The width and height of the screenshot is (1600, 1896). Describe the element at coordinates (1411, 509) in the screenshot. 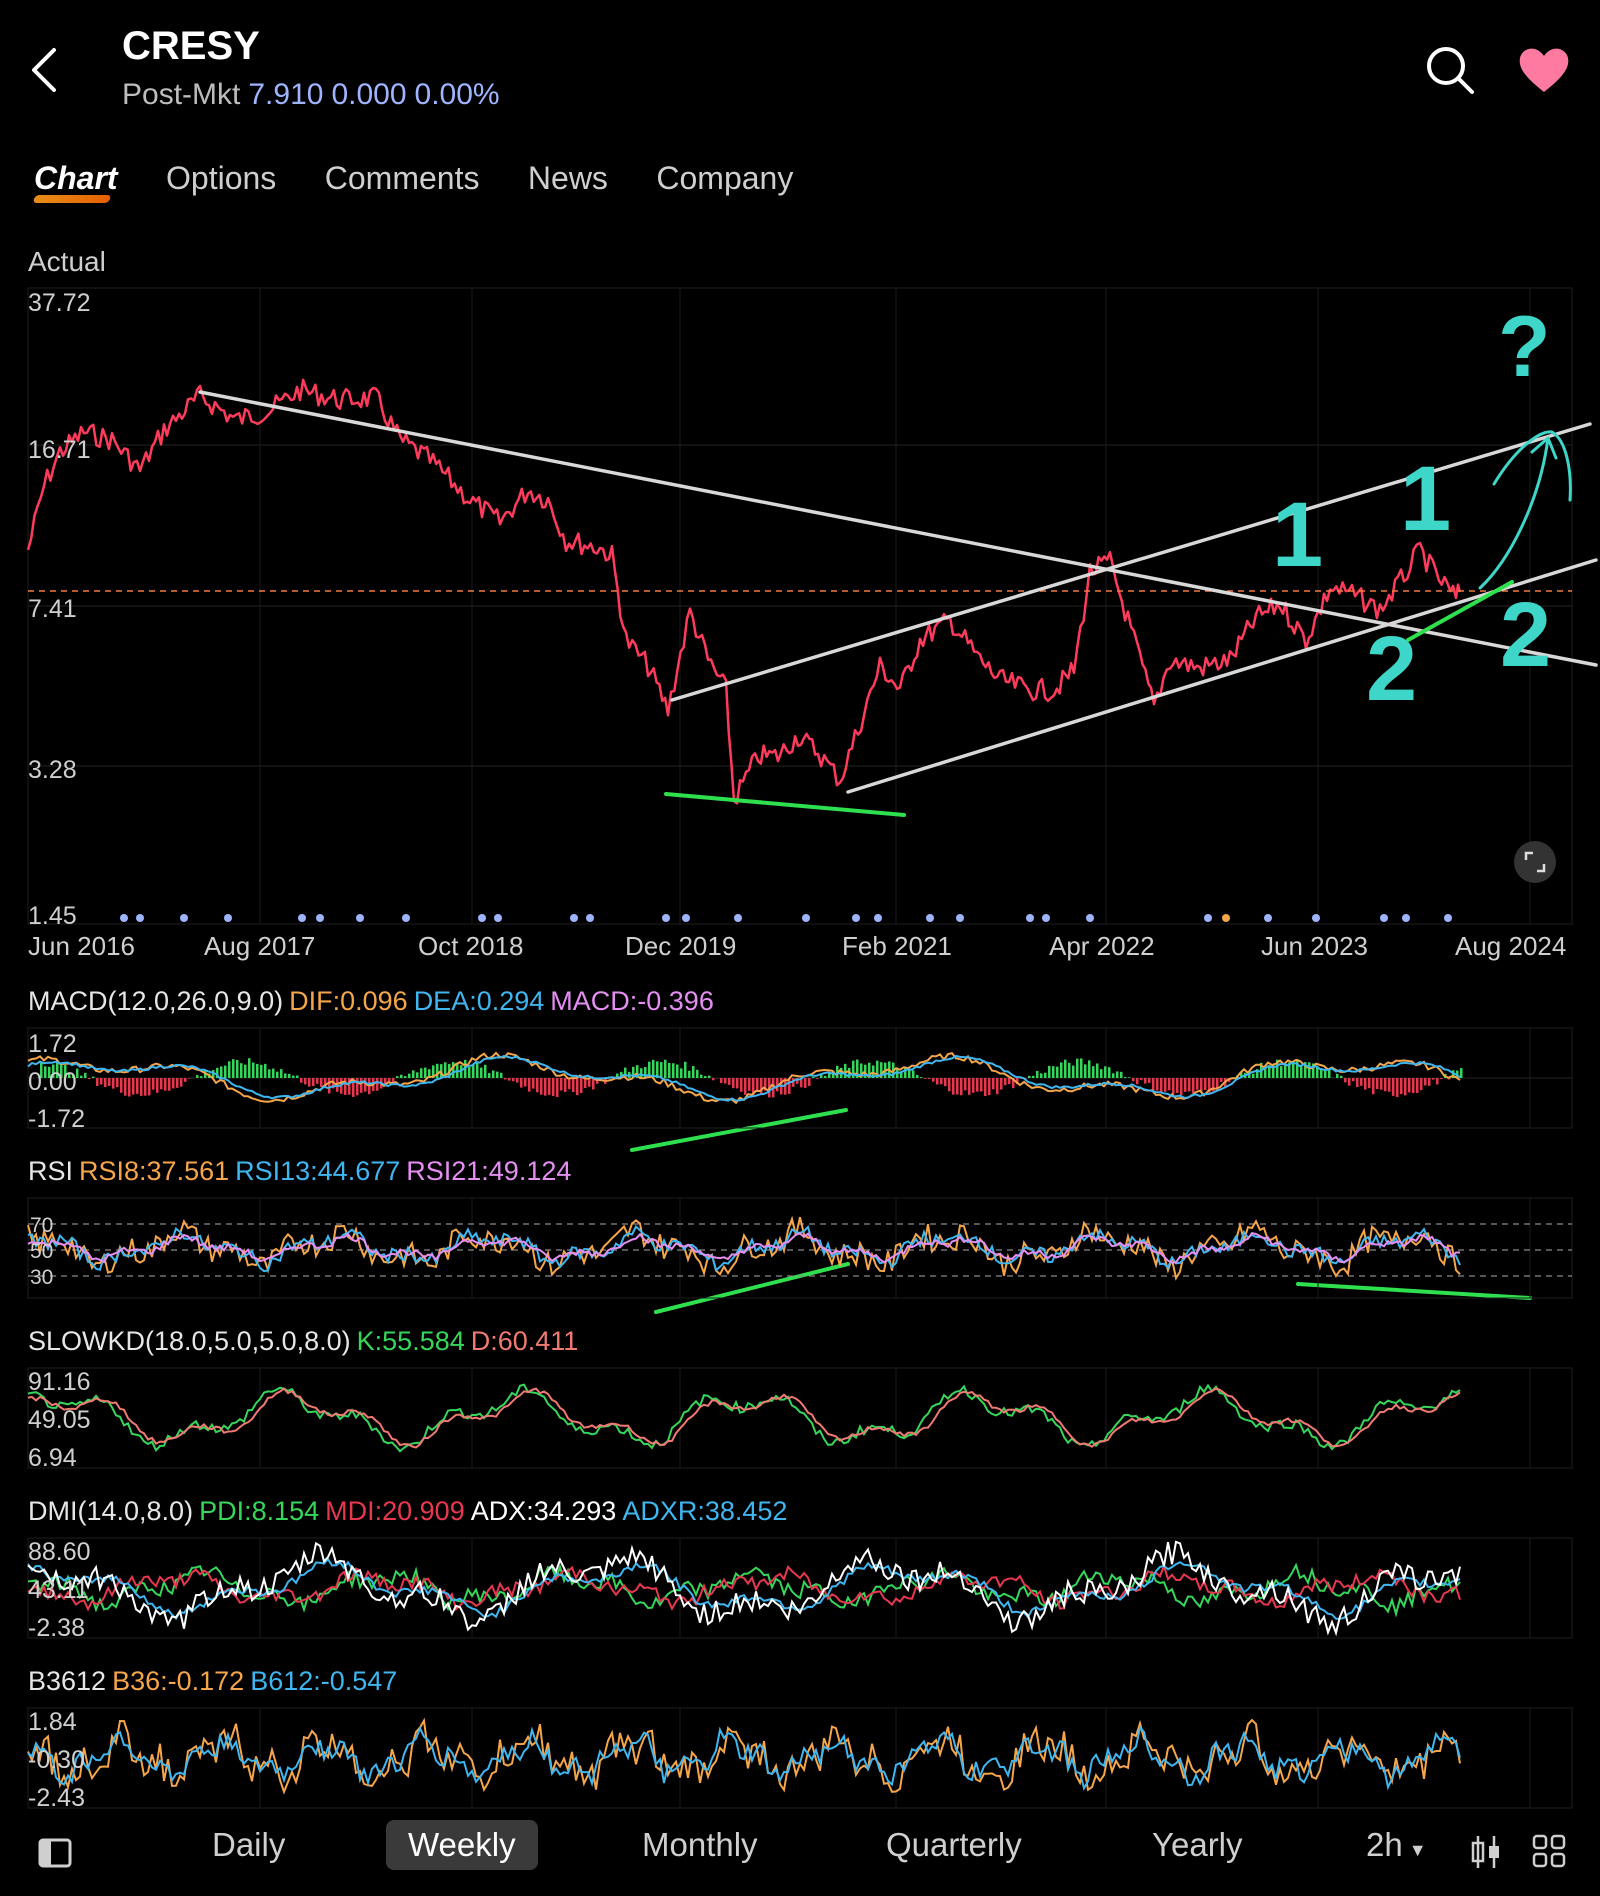

I see `wave-annotations: ? 1 1 2 2` at that location.